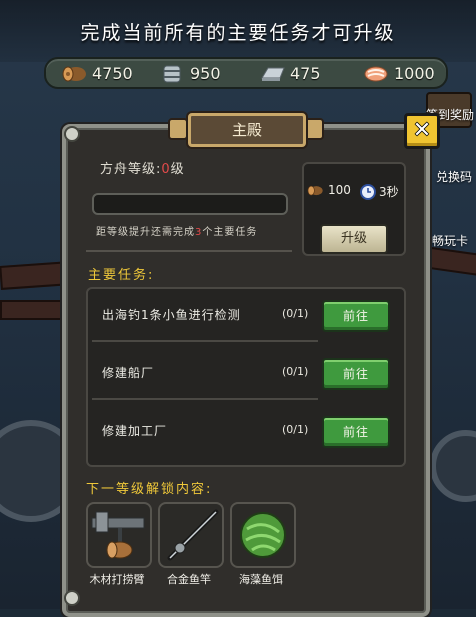 The image size is (476, 617). I want to click on resource-bucket-value: 950, so click(205, 73).